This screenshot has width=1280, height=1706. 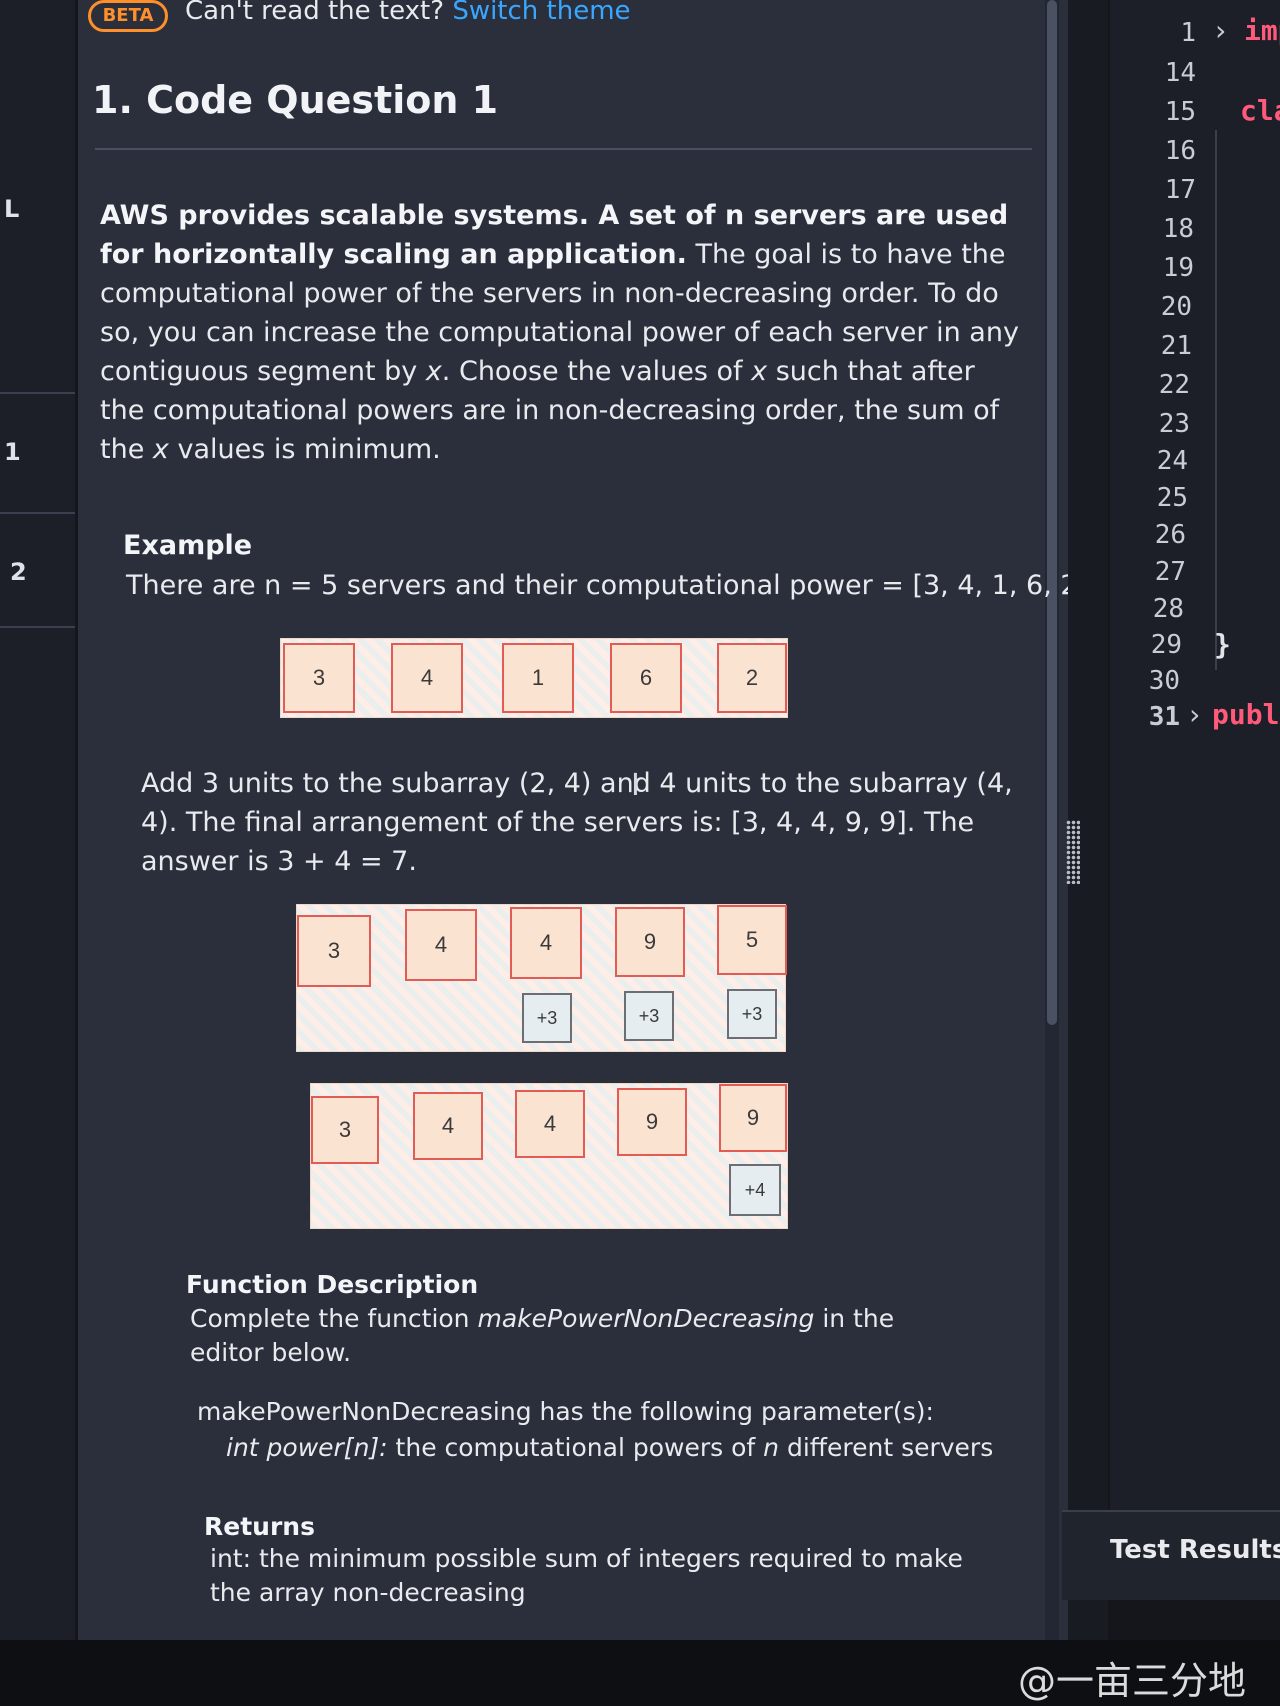 I want to click on line-number: 18, so click(x=1178, y=229).